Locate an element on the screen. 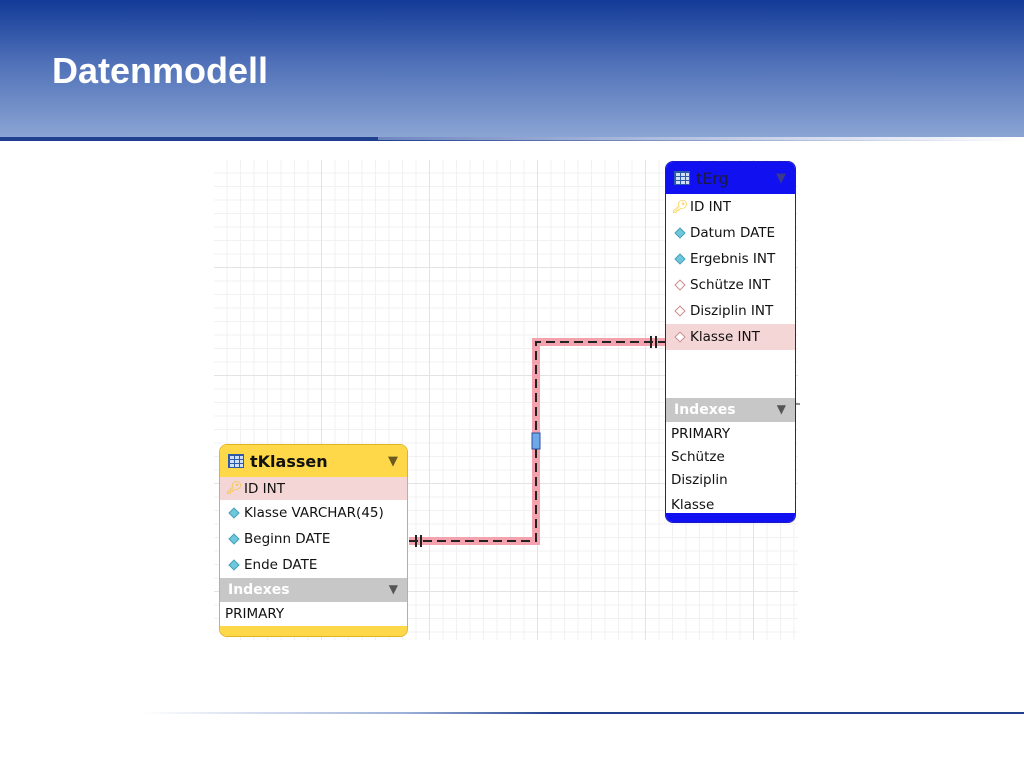 The height and width of the screenshot is (768, 1024). column-row: Ergebnis INT is located at coordinates (730, 259).